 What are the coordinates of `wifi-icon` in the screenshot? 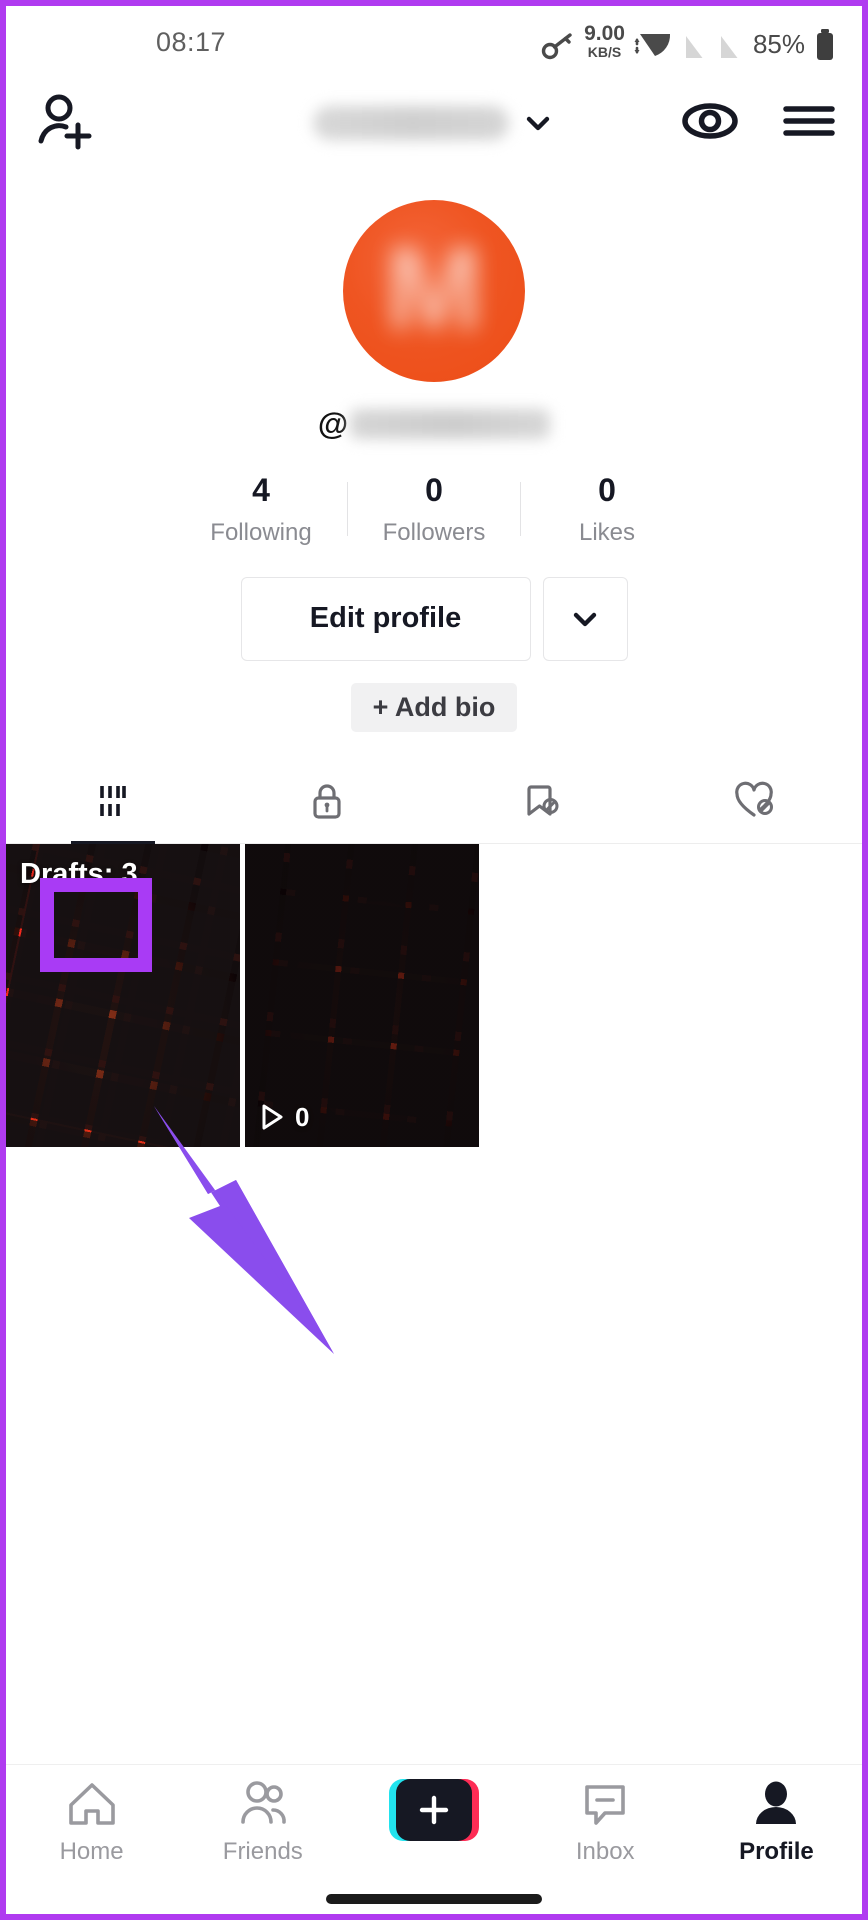 It's located at (654, 45).